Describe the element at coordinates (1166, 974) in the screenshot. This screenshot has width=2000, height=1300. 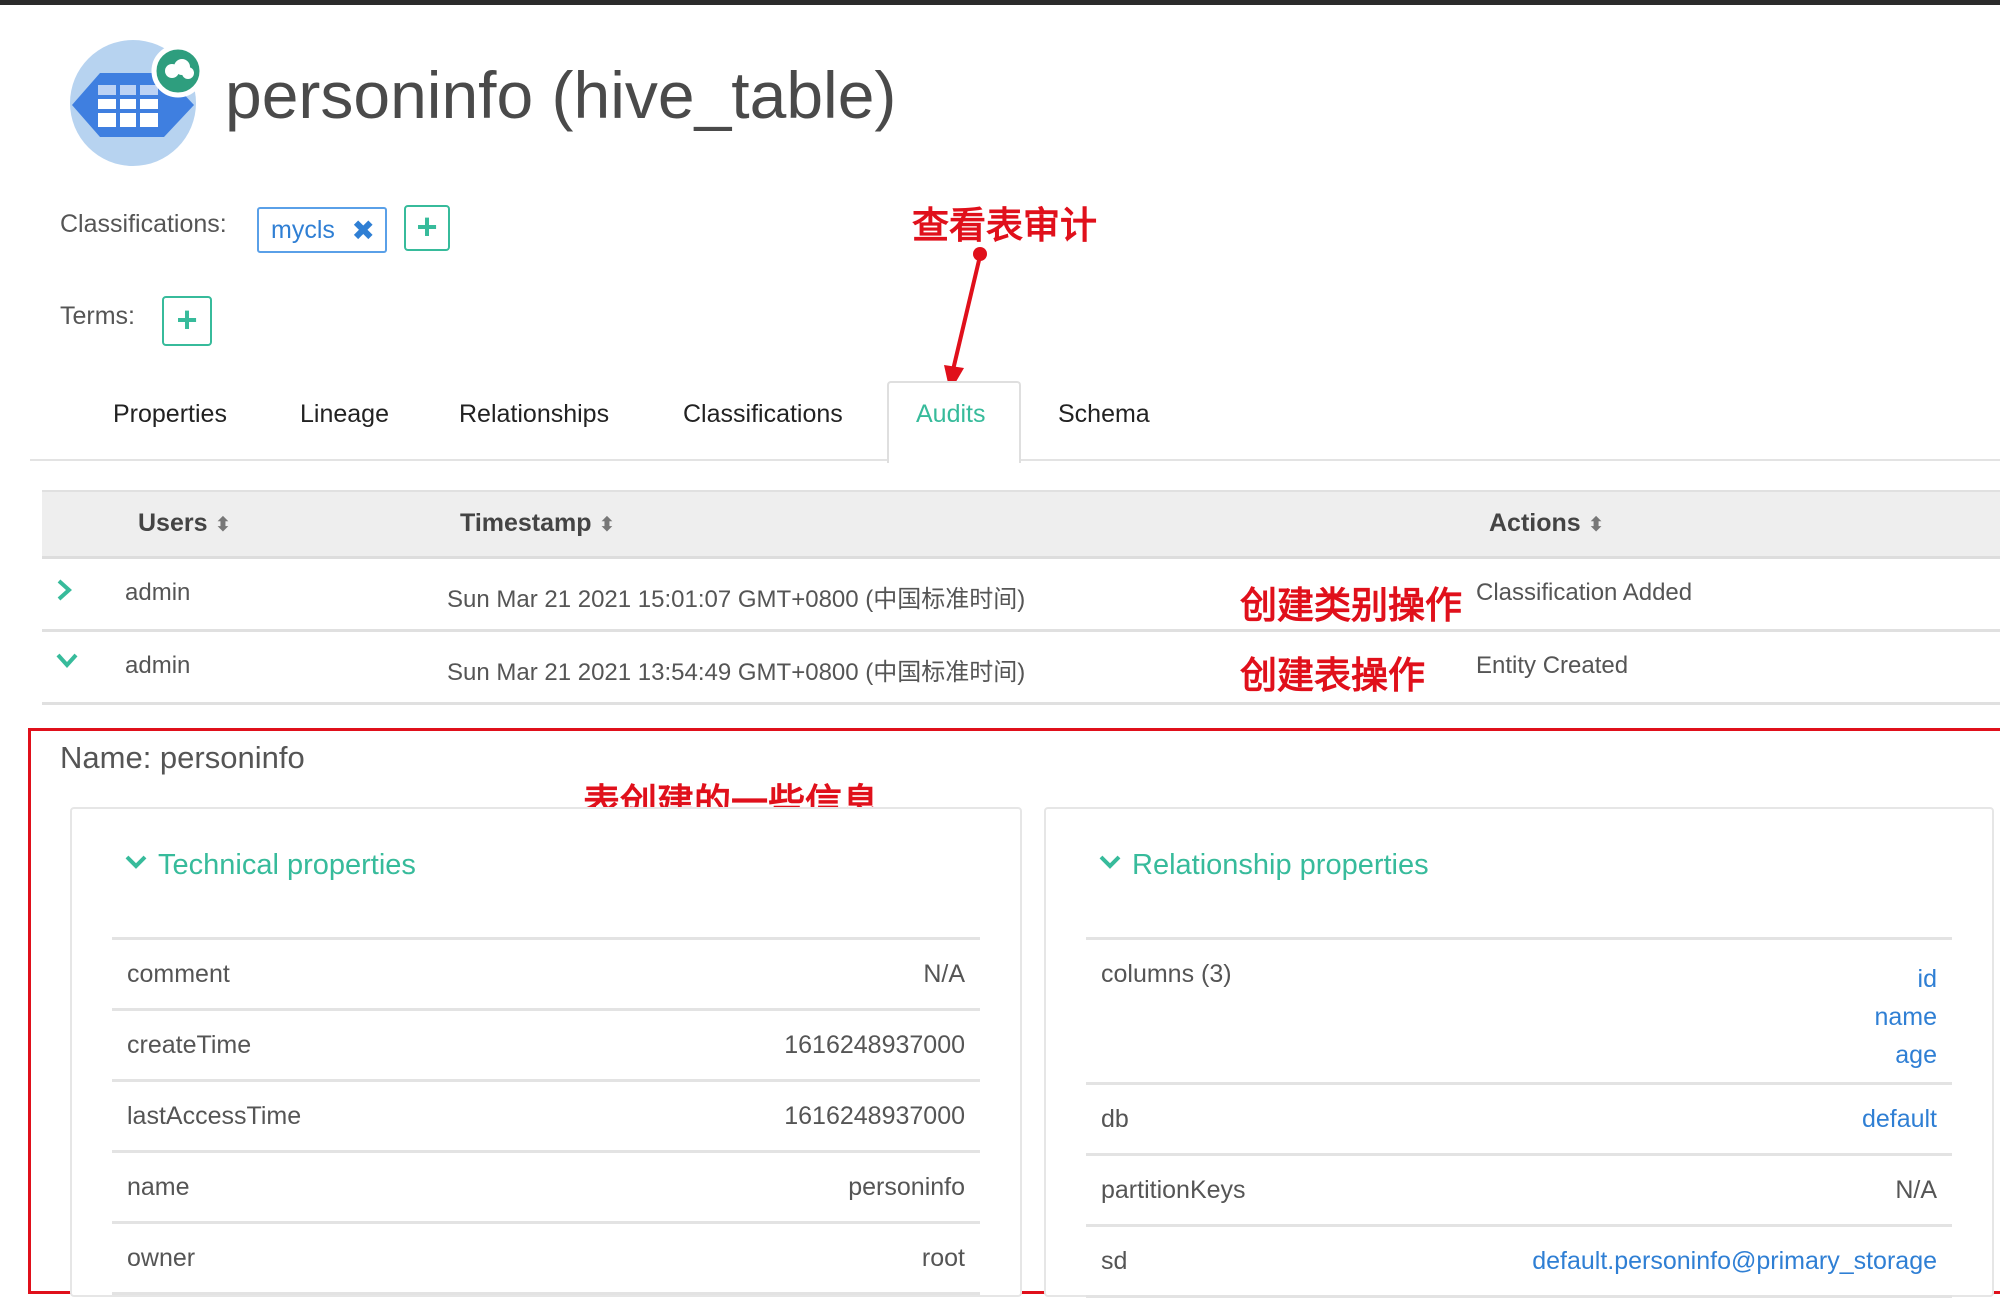
I see `property-key: columns (3)` at that location.